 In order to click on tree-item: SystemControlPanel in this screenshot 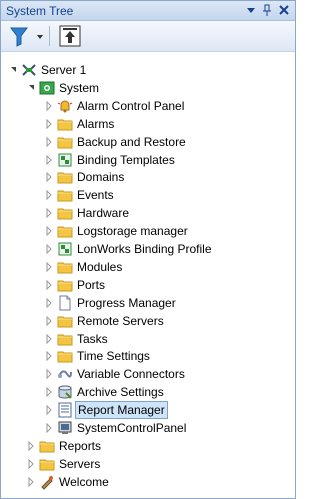, I will do `click(146, 428)`.